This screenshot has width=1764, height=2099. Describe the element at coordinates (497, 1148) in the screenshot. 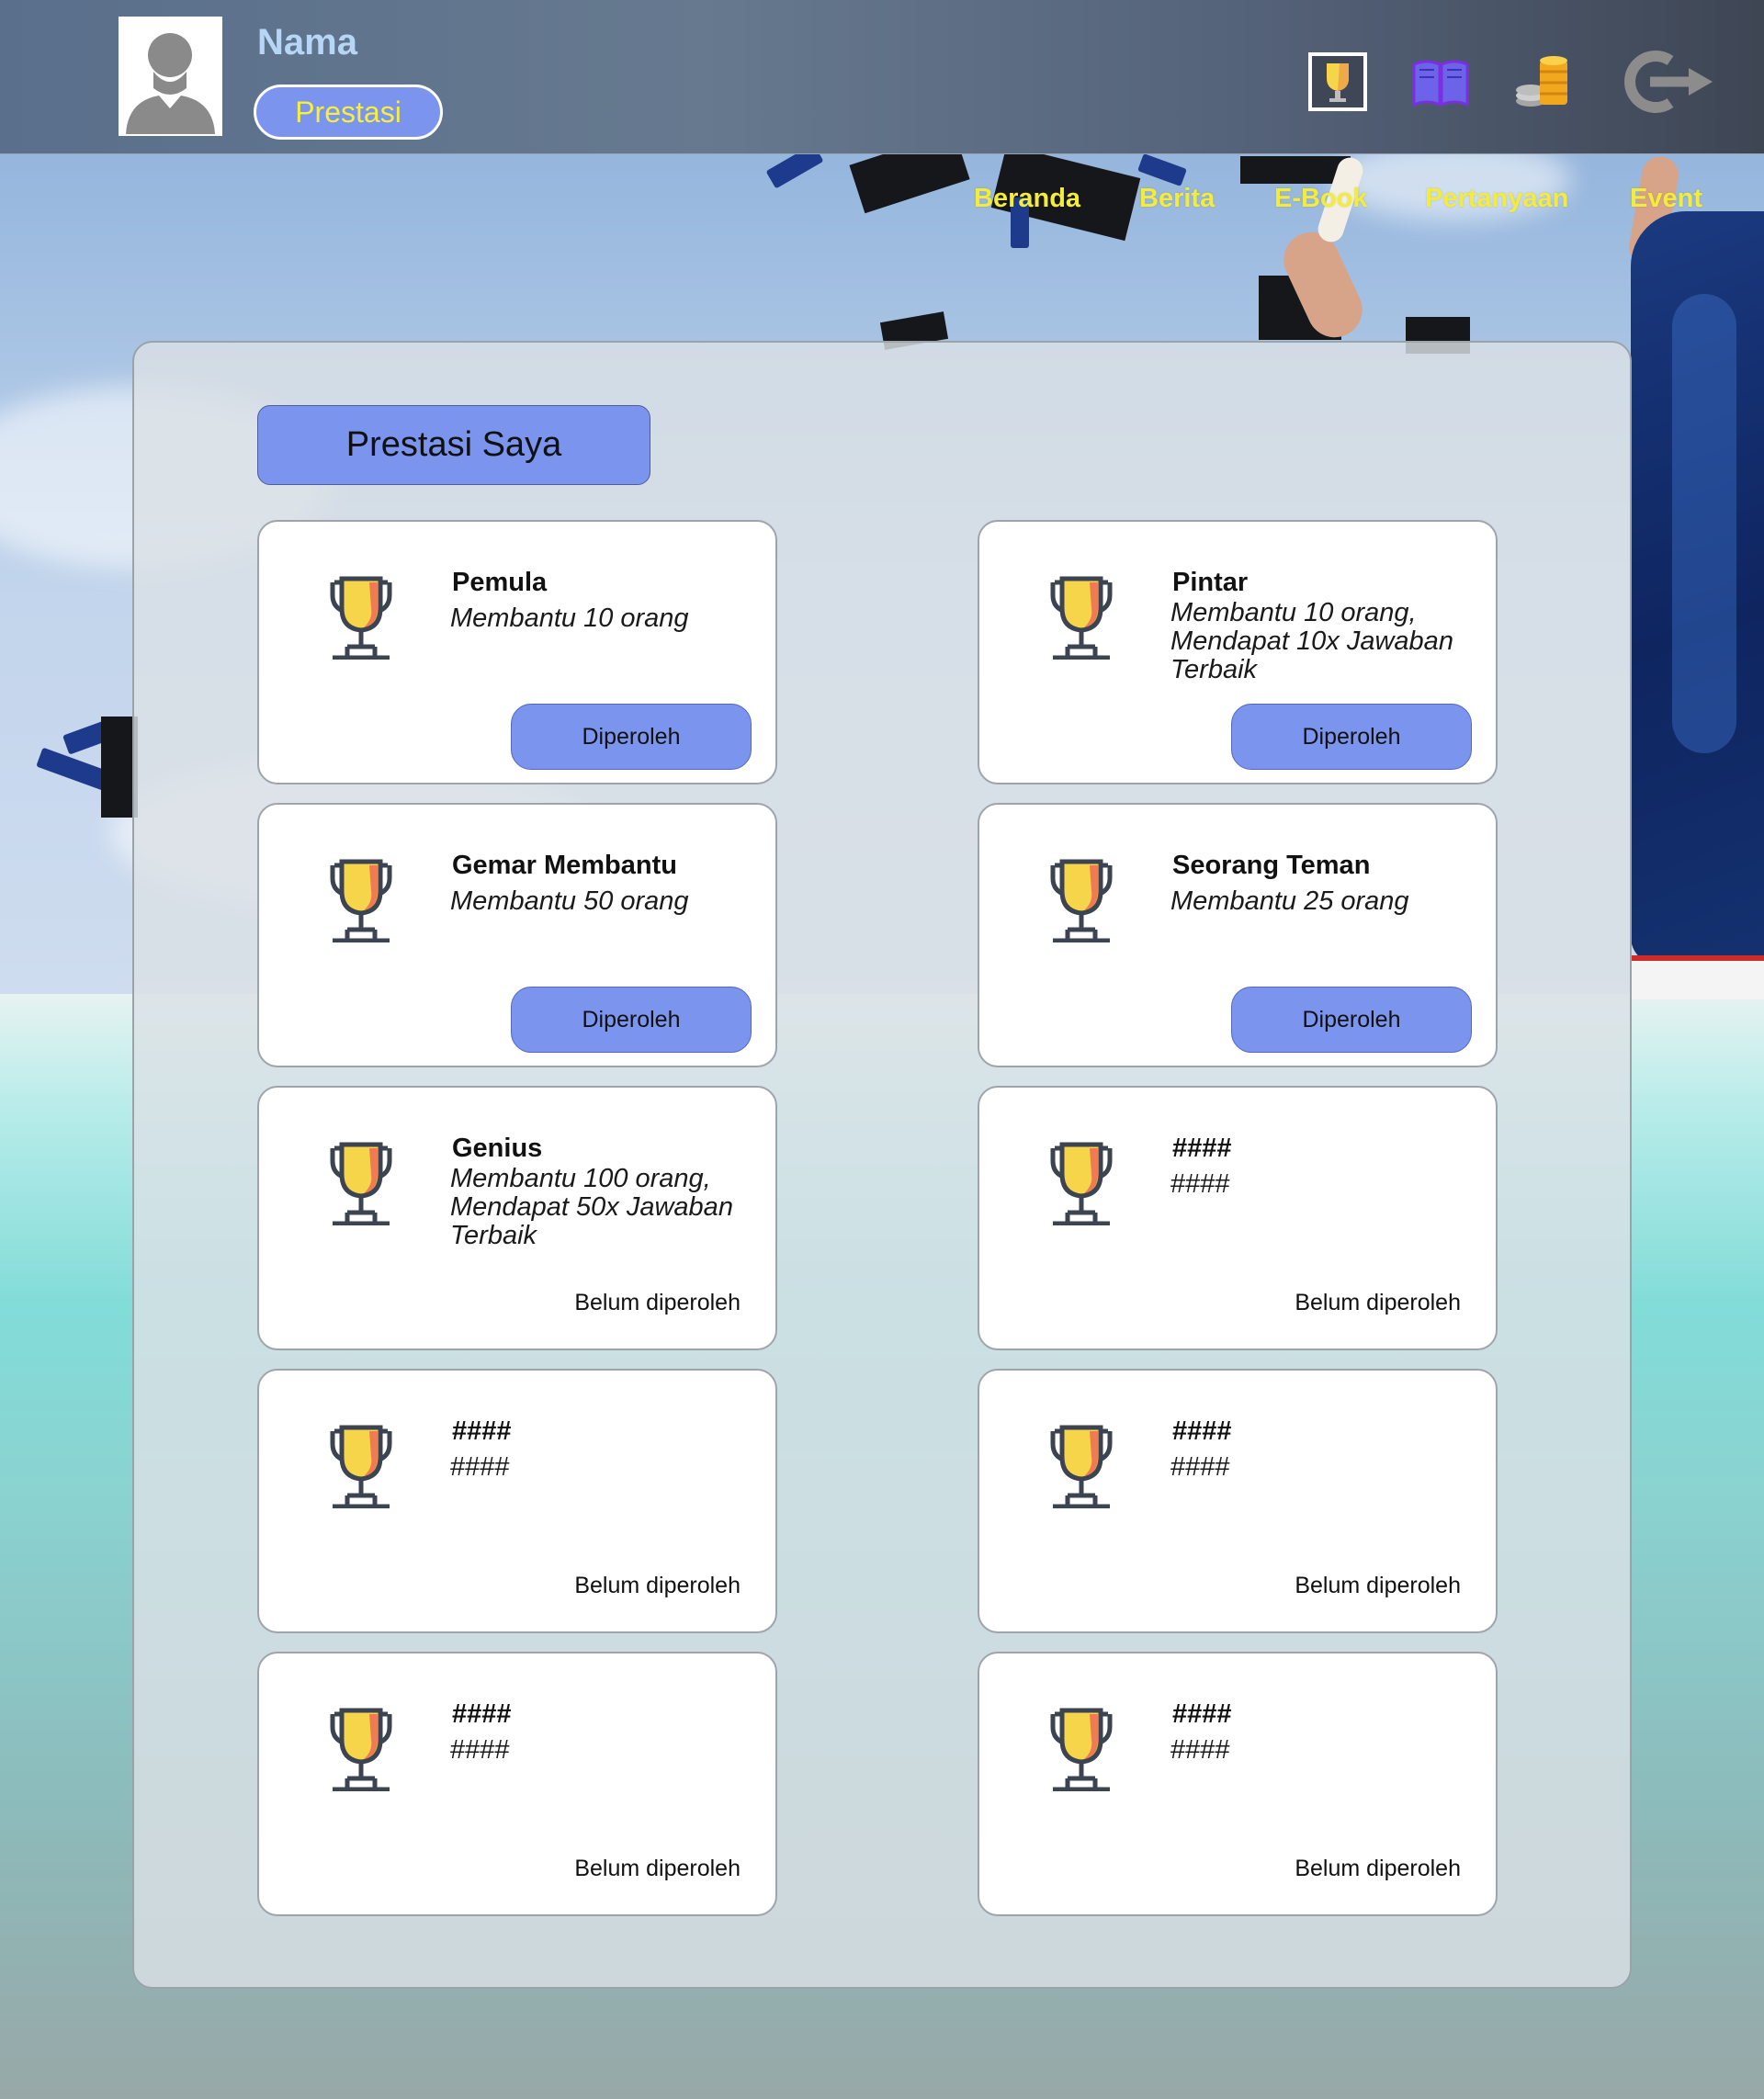

I see `achievement-title: Genius` at that location.